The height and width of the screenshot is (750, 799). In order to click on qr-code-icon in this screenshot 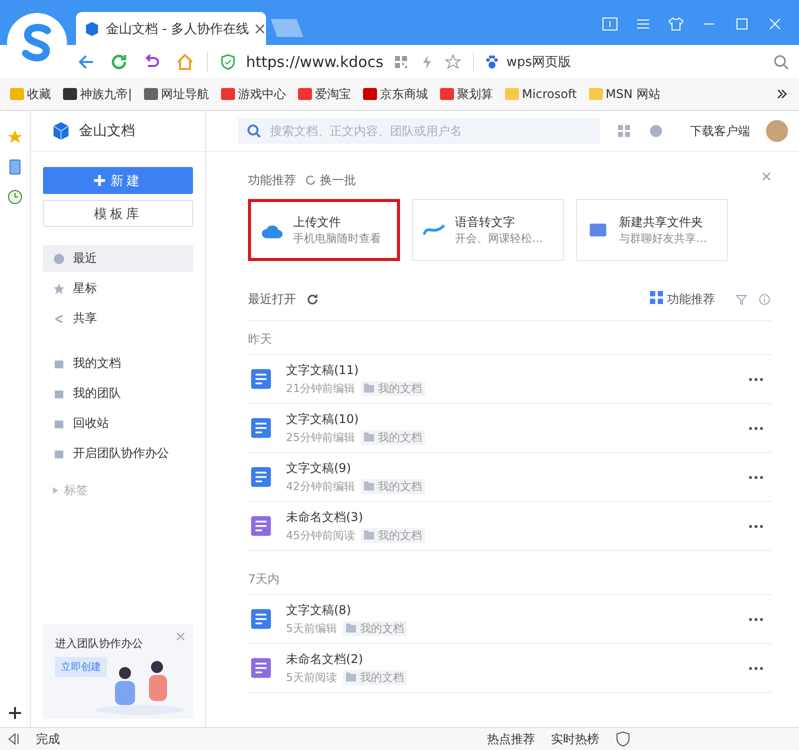, I will do `click(401, 62)`.